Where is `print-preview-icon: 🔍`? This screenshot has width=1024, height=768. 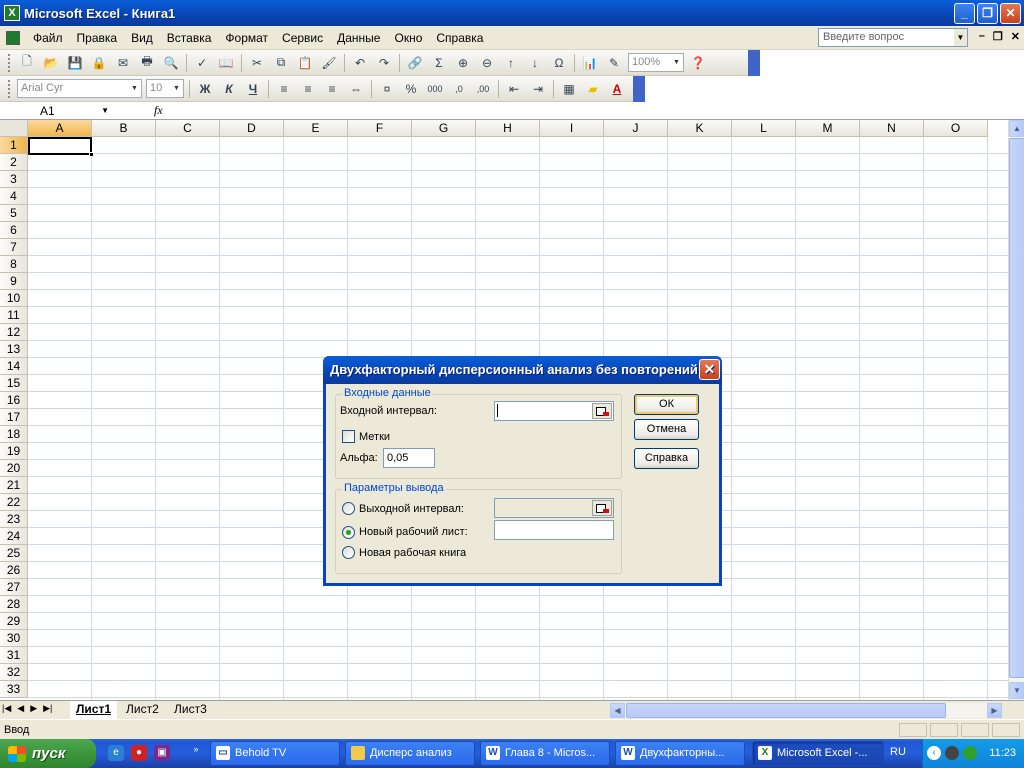 print-preview-icon: 🔍 is located at coordinates (171, 63).